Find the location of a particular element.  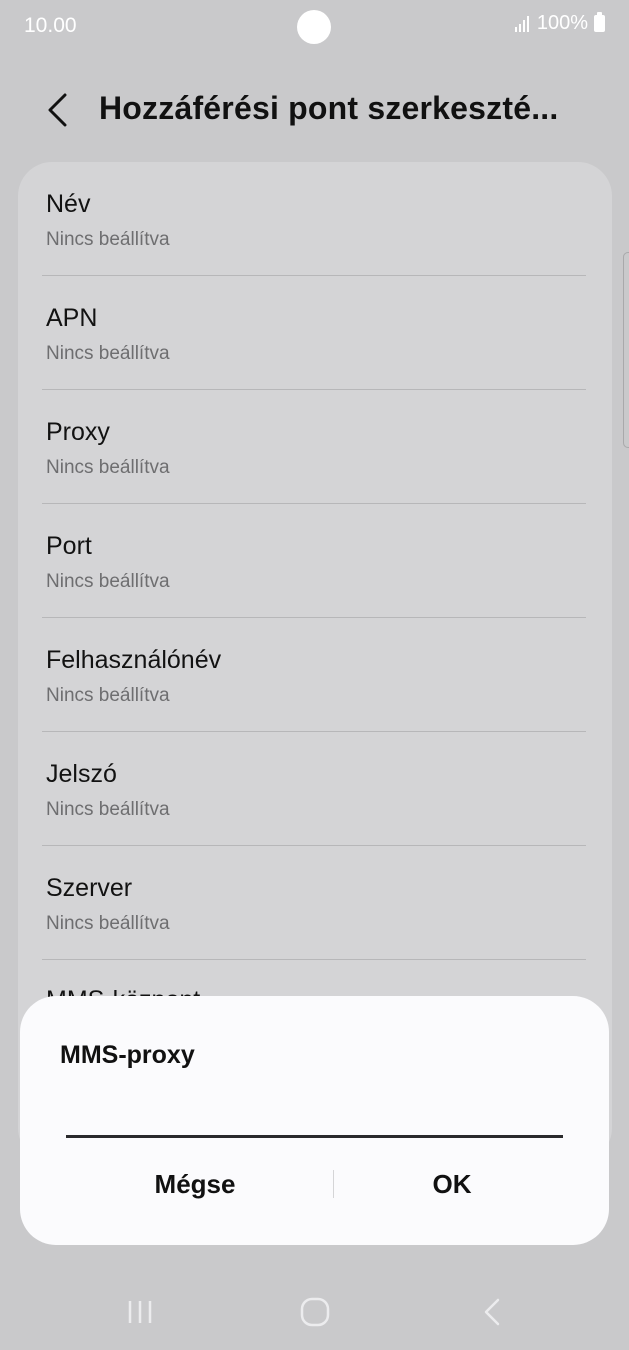

battery-percentage: 100% is located at coordinates (562, 23).